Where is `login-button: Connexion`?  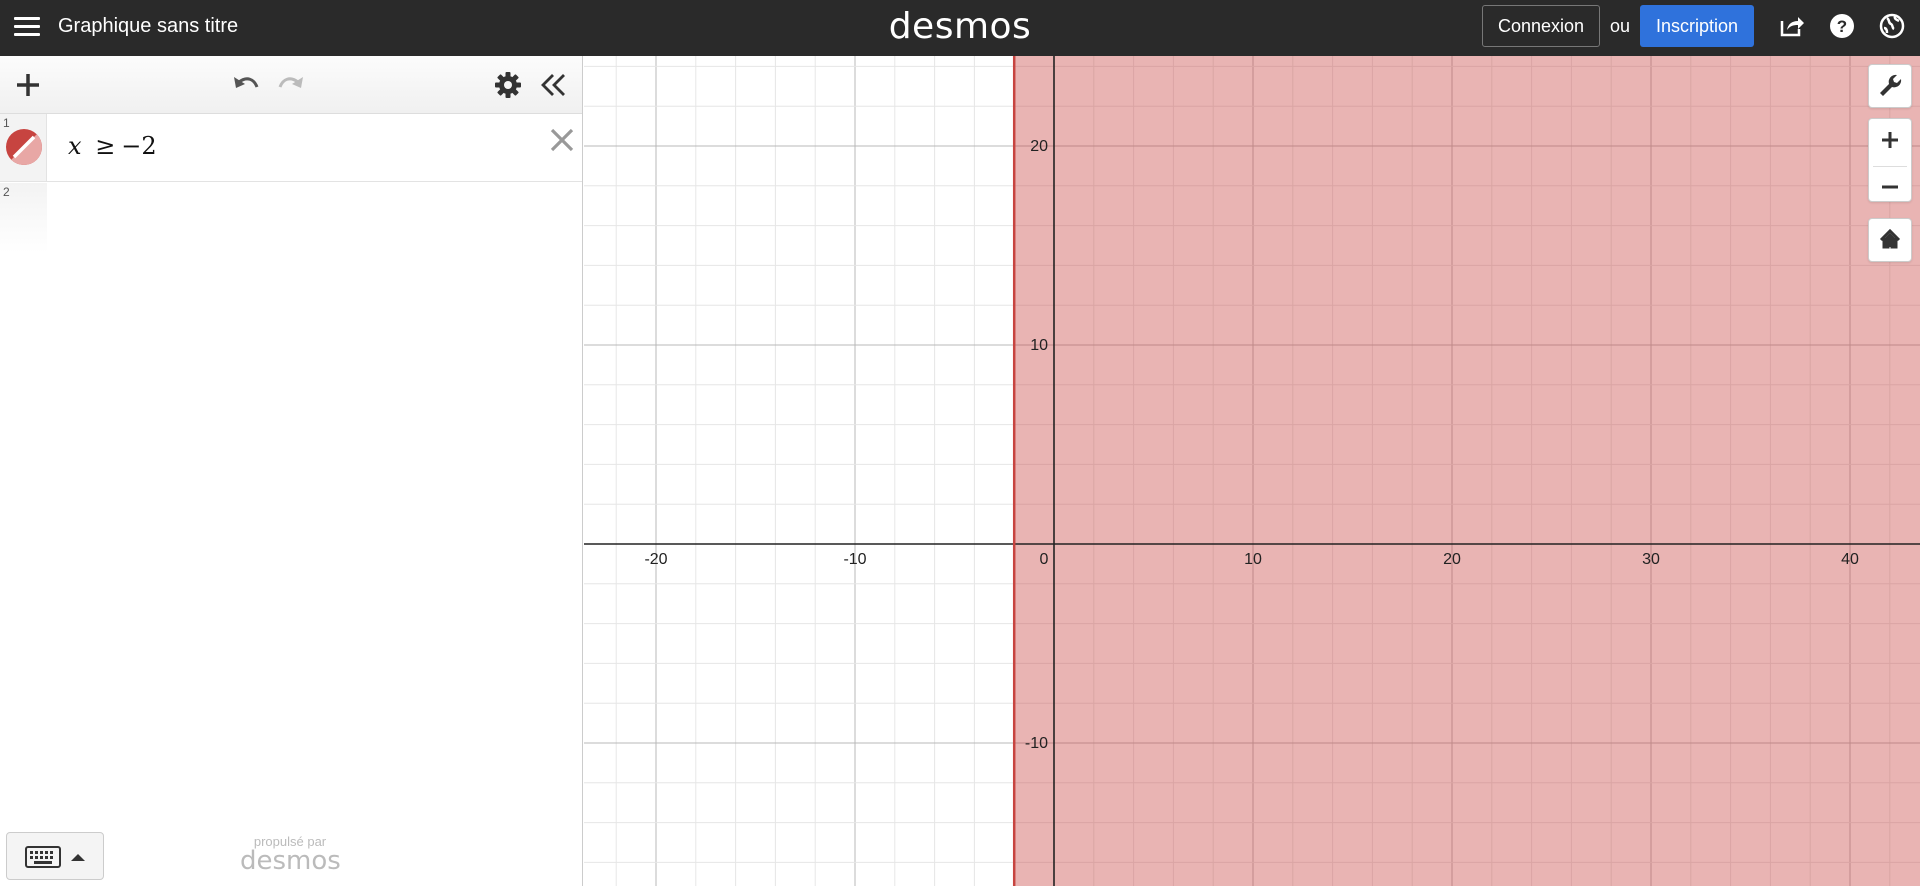
login-button: Connexion is located at coordinates (1541, 26).